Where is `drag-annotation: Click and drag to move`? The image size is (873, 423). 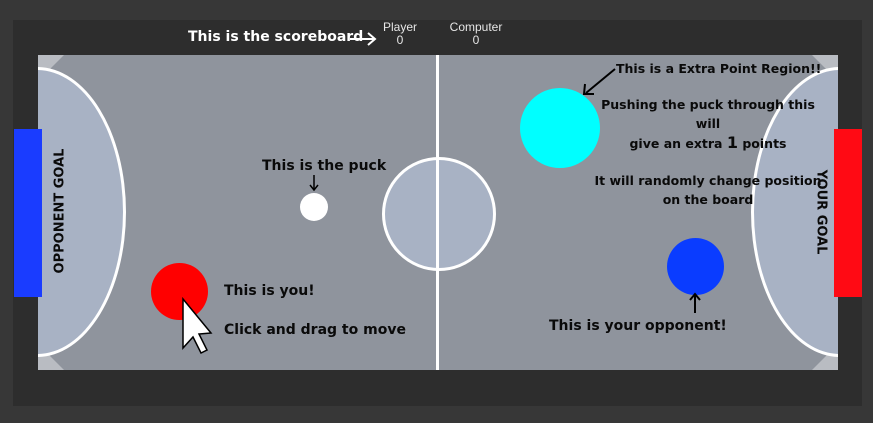
drag-annotation: Click and drag to move is located at coordinates (315, 330).